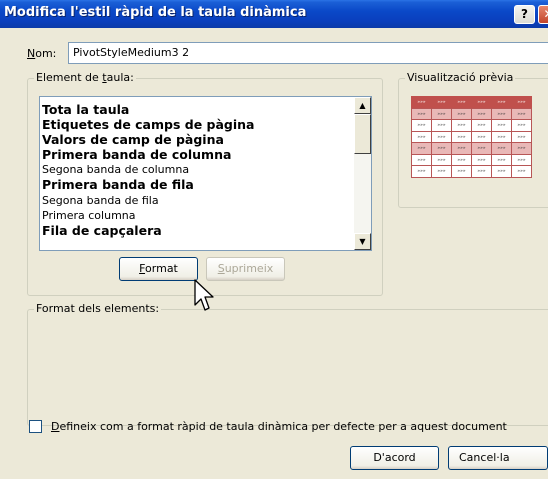 The height and width of the screenshot is (479, 548). I want to click on list-item: Tota la taula, so click(197, 109).